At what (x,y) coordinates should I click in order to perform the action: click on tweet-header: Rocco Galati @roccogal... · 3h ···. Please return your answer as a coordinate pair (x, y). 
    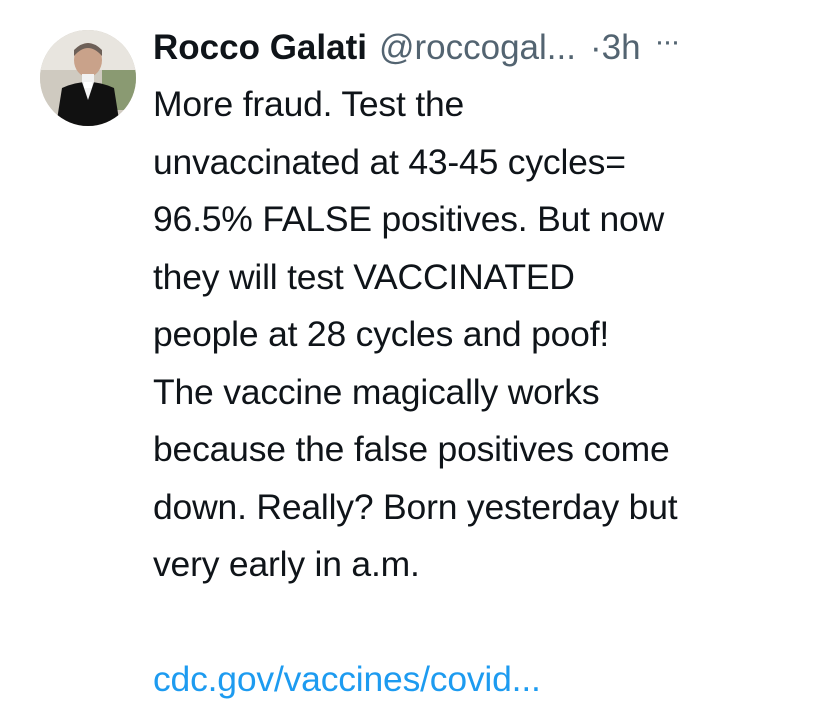
    Looking at the image, I should click on (478, 48).